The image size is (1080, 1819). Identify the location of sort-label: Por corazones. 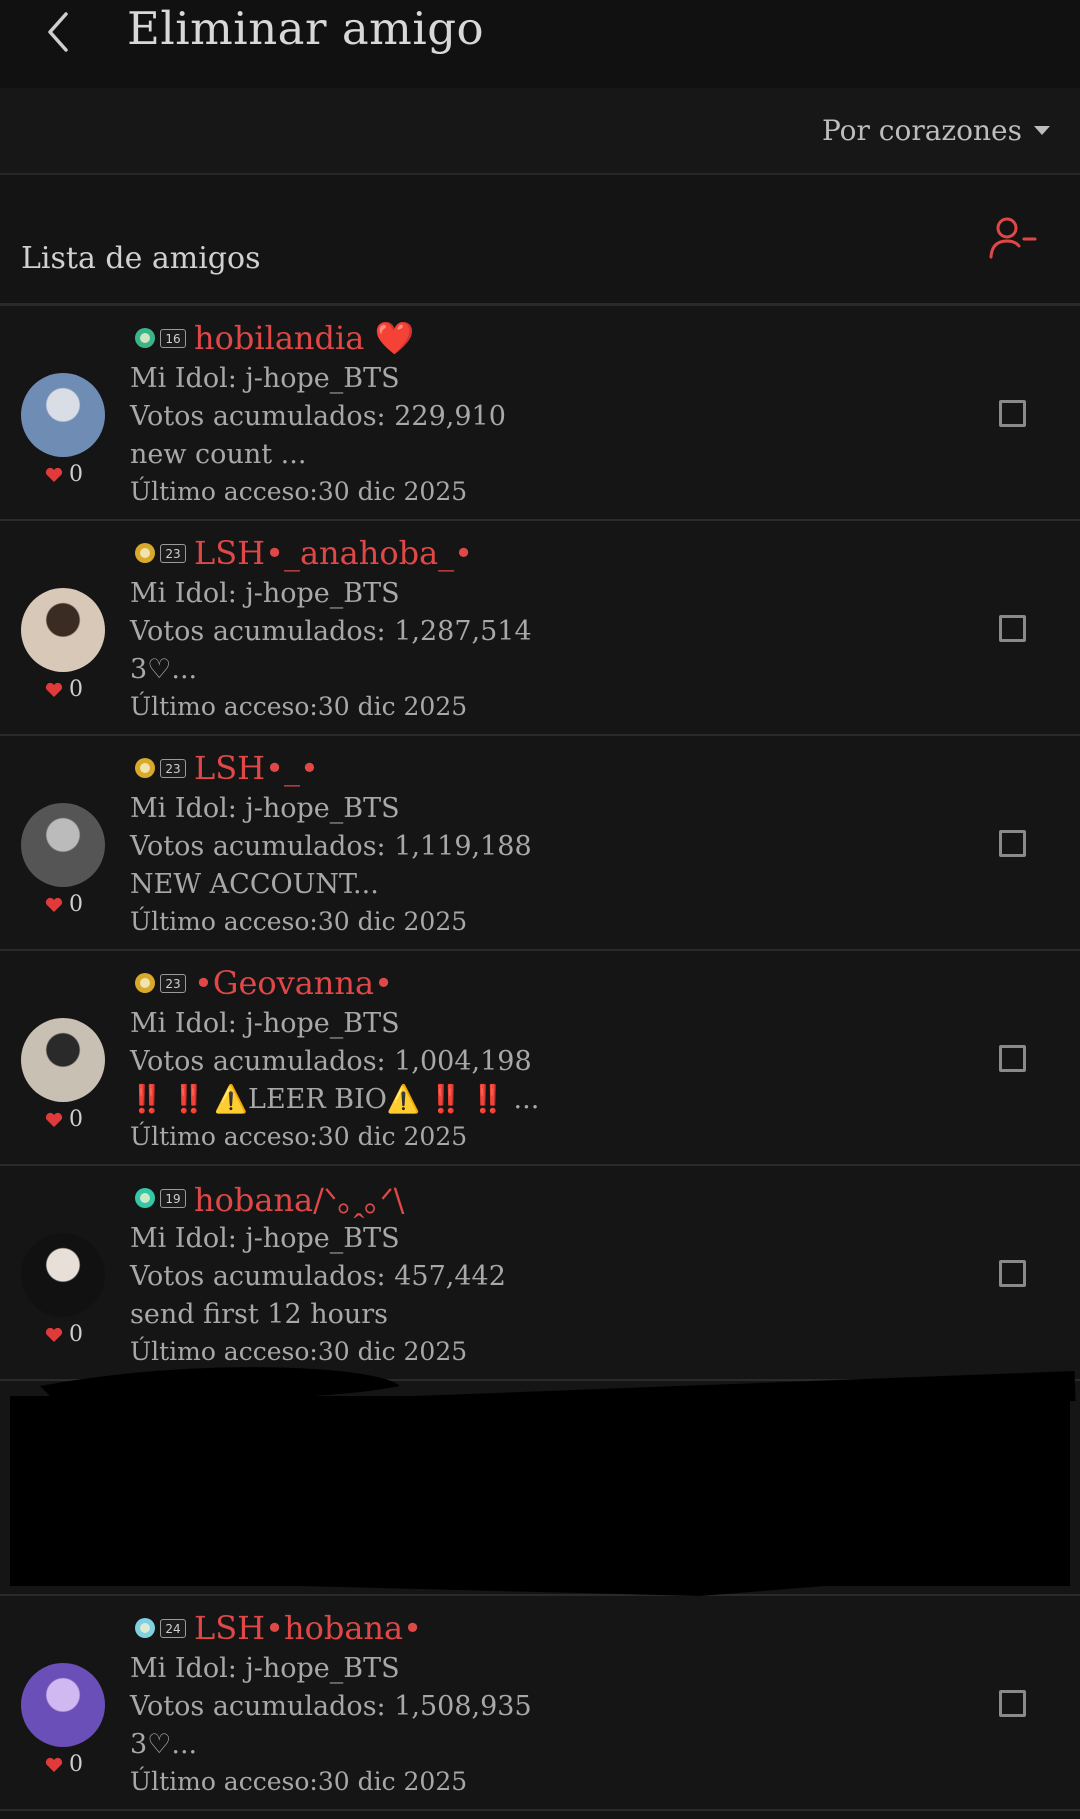
(921, 130).